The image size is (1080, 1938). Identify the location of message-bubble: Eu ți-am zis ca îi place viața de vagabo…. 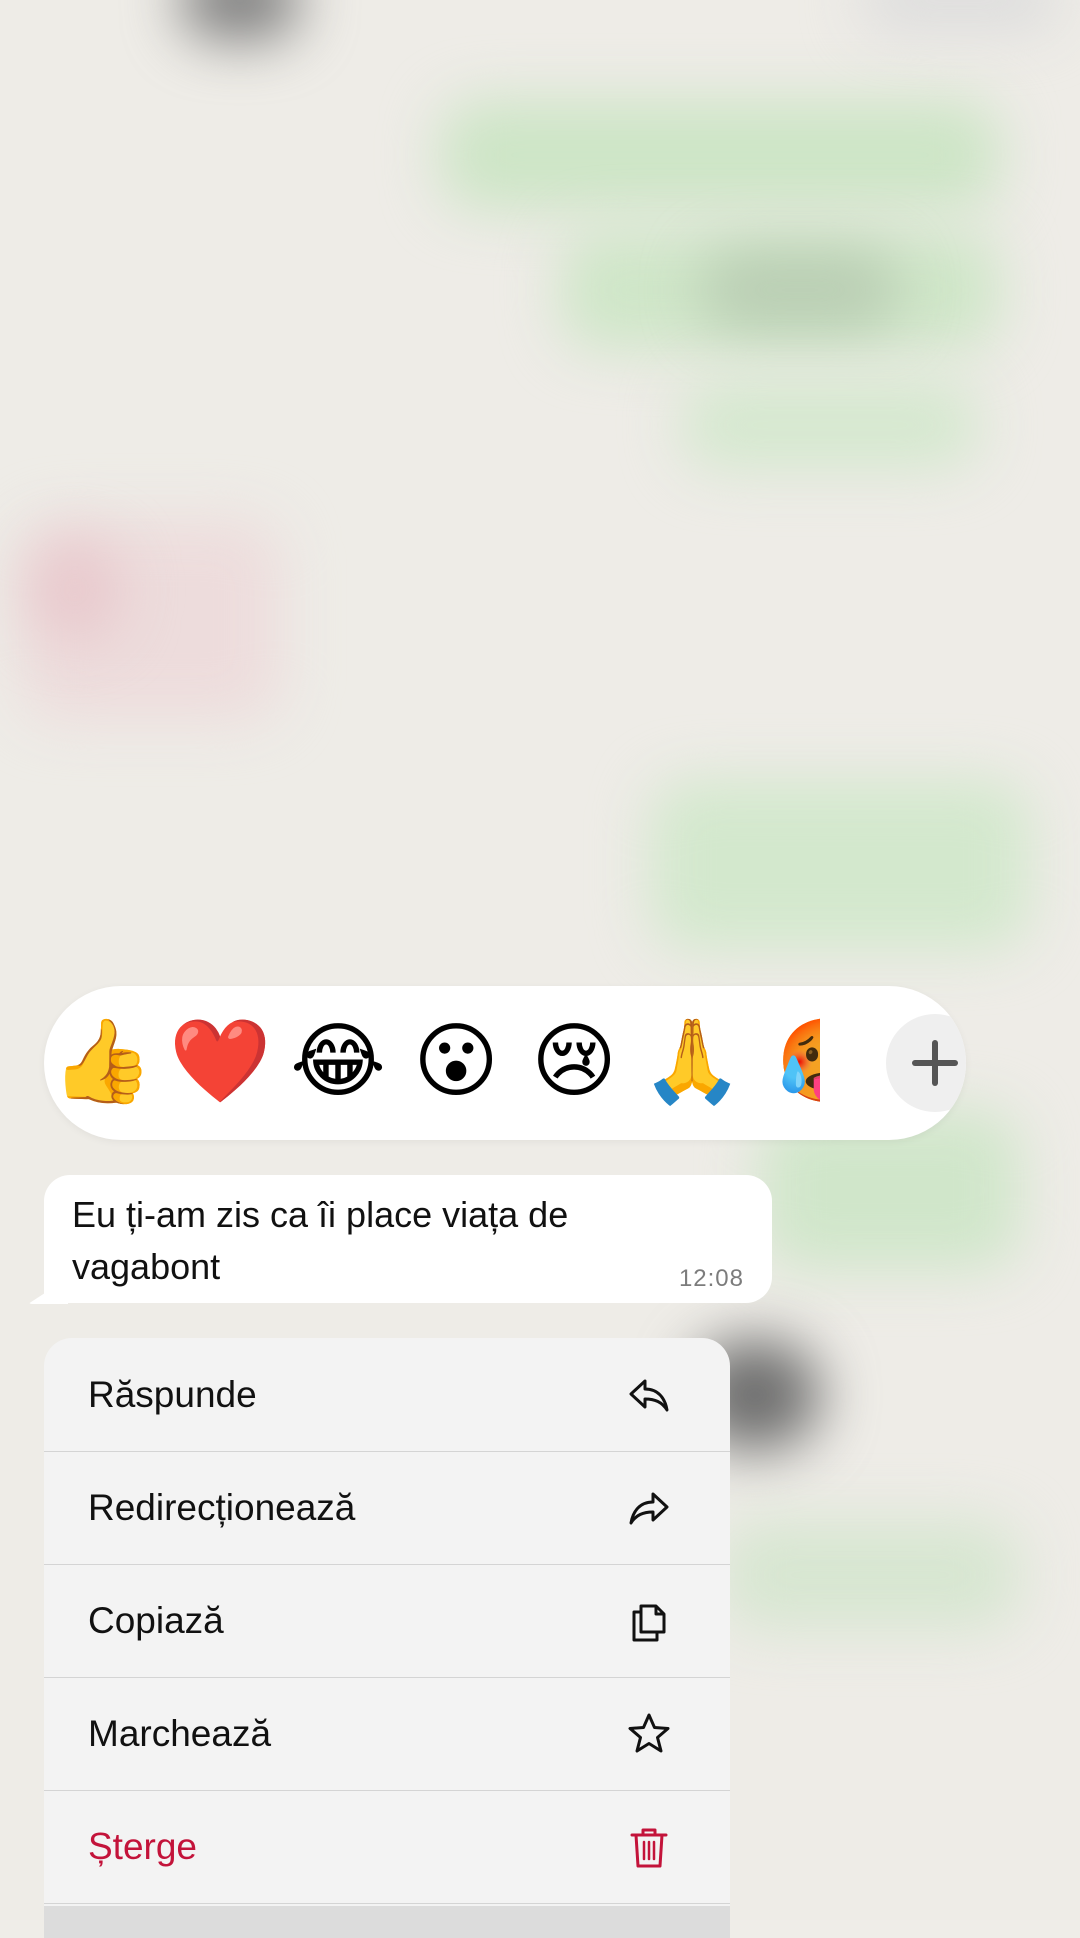
(408, 1239).